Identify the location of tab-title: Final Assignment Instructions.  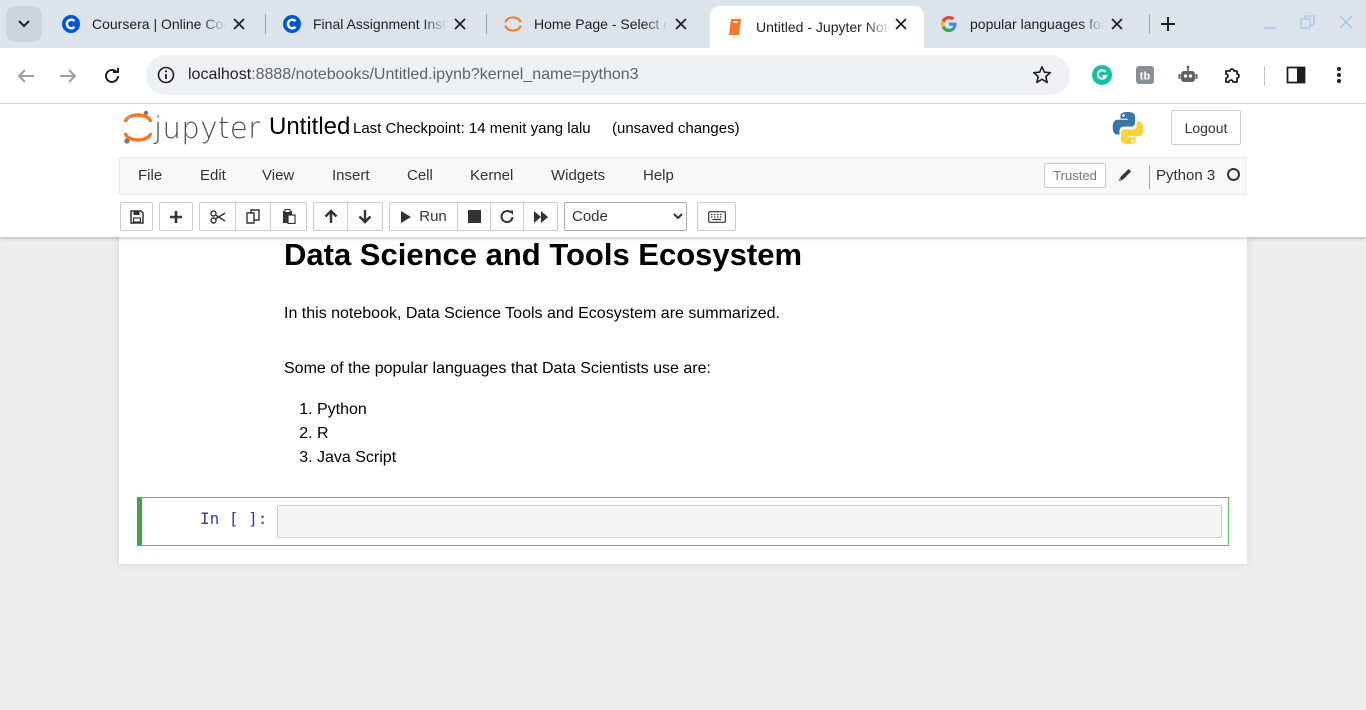
(380, 24).